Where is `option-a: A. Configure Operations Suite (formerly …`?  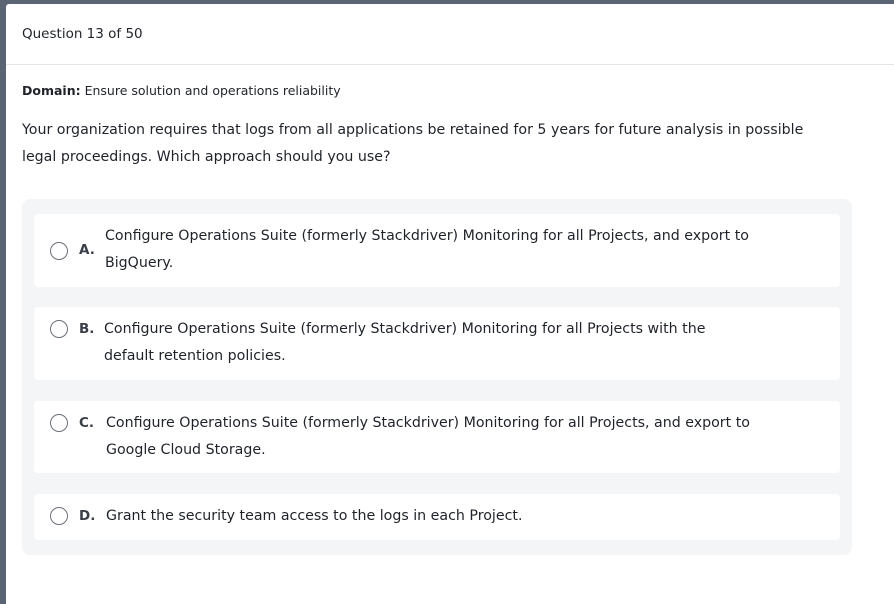
option-a: A. Configure Operations Suite (formerly … is located at coordinates (437, 250).